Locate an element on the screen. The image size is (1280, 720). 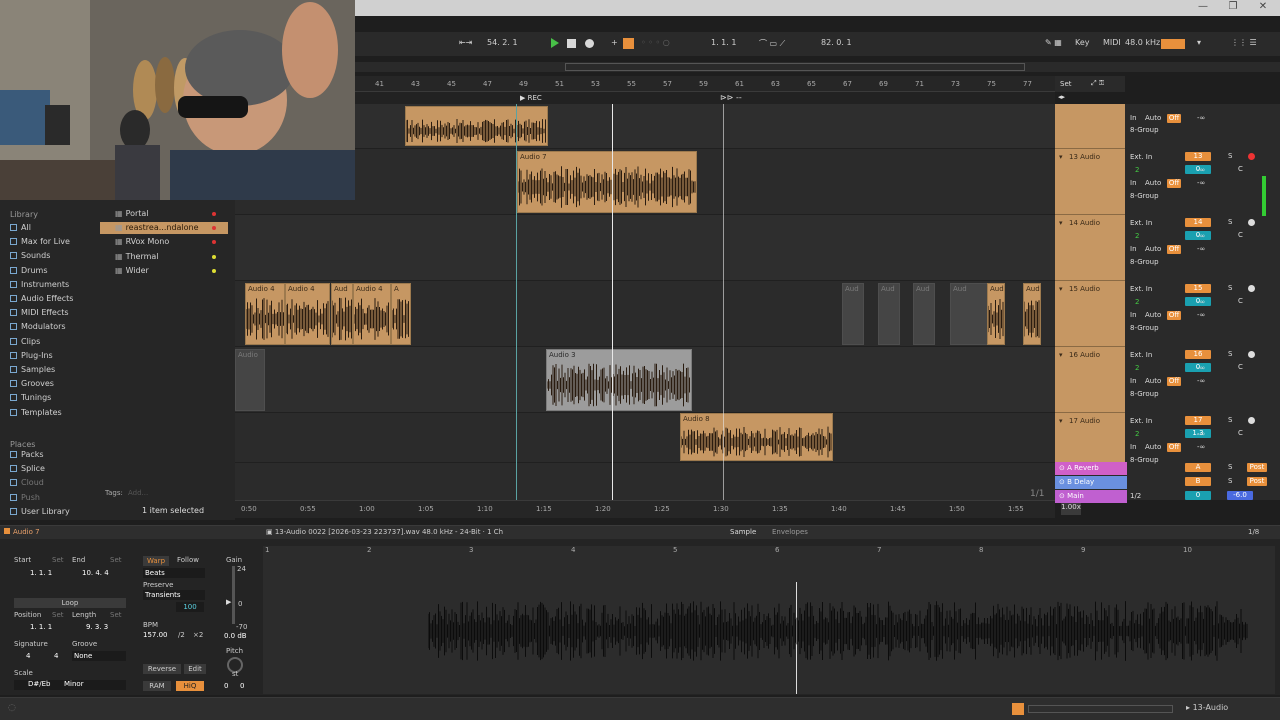
length-field: 9. 3. 3 is located at coordinates (97, 627).